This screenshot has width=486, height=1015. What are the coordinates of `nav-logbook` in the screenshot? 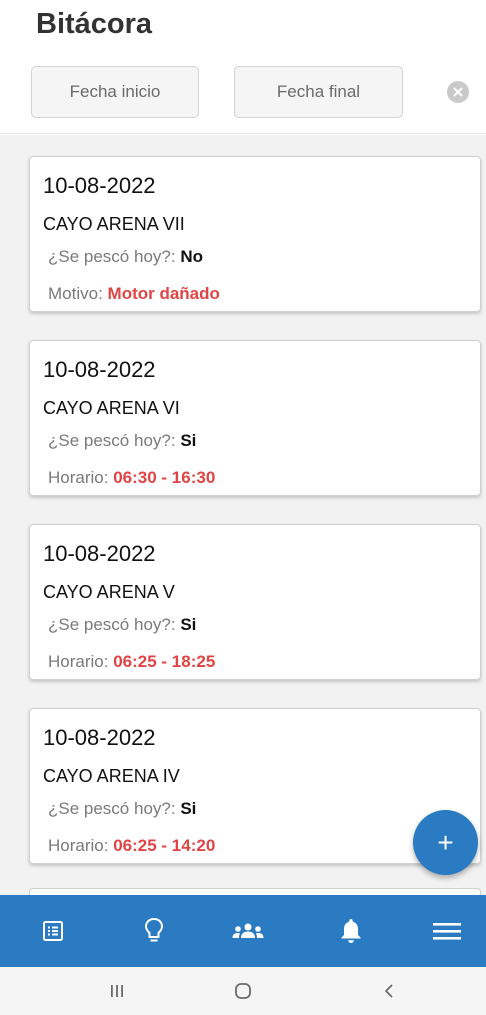 It's located at (53, 931).